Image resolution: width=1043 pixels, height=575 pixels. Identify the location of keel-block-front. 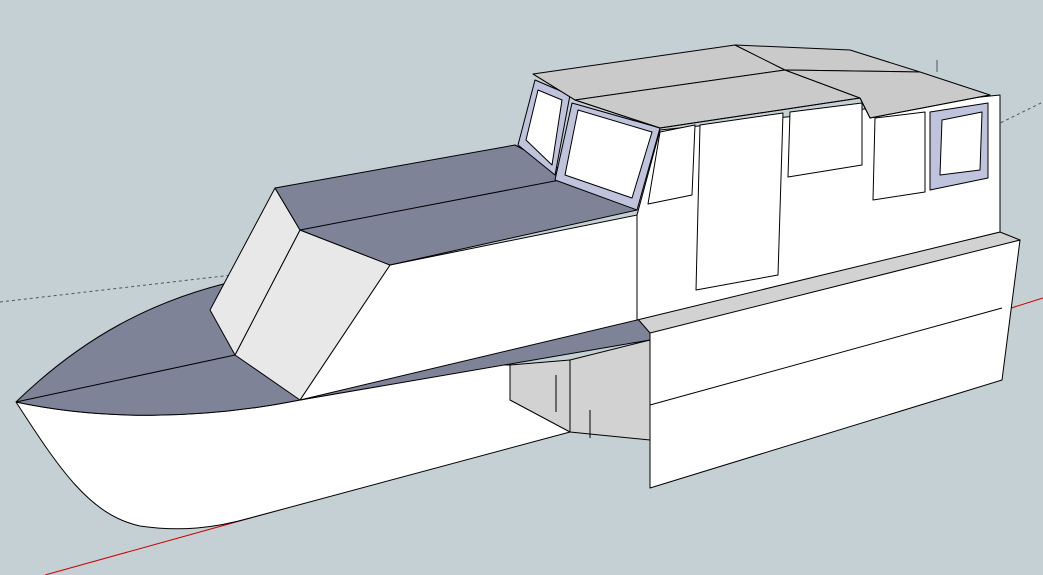
(610, 390).